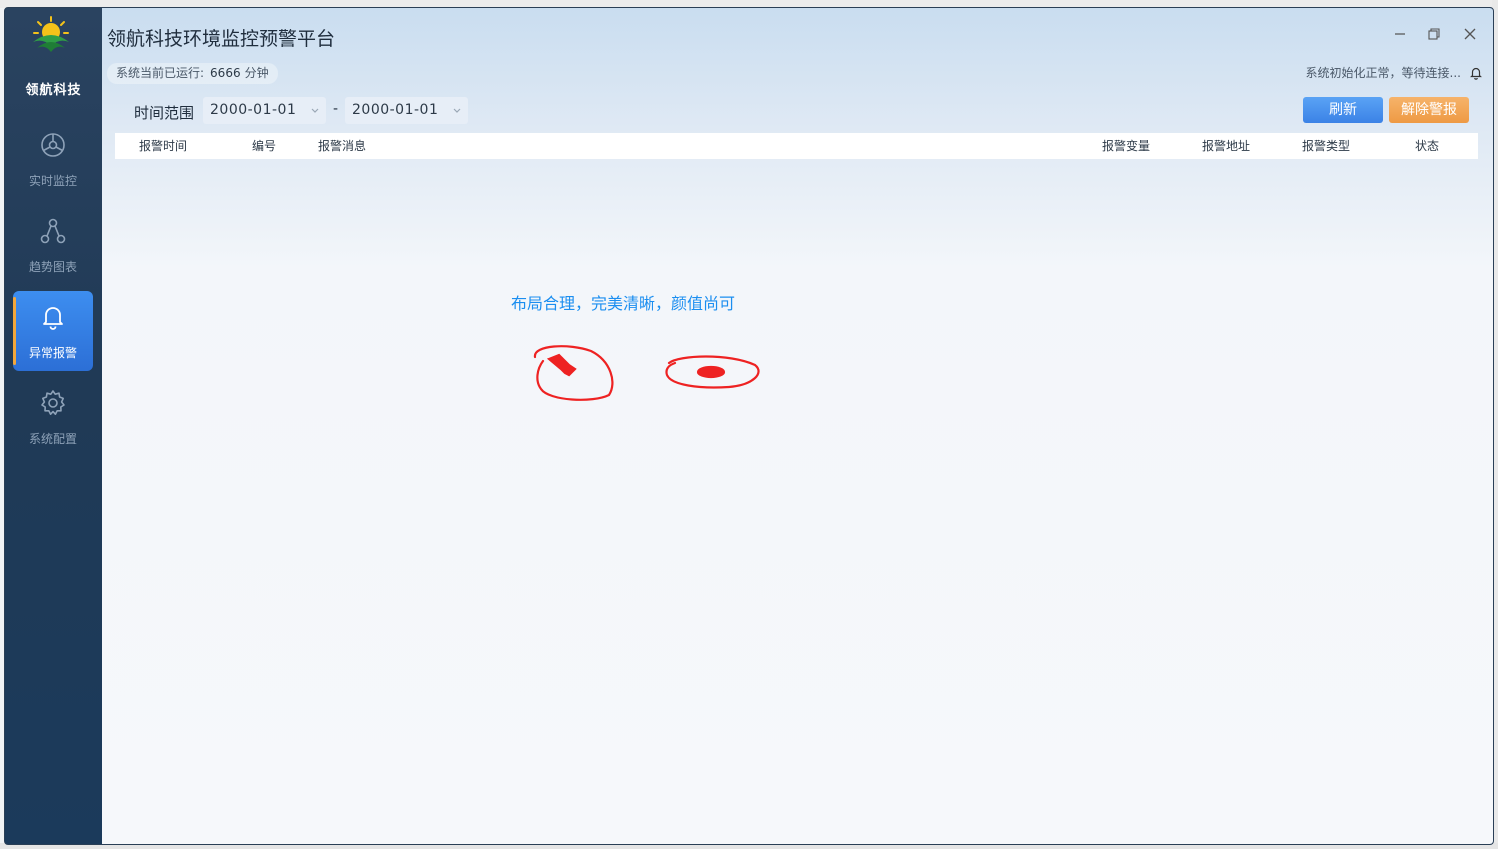 Image resolution: width=1498 pixels, height=849 pixels. Describe the element at coordinates (51, 36) in the screenshot. I see `brand-logo-icon` at that location.